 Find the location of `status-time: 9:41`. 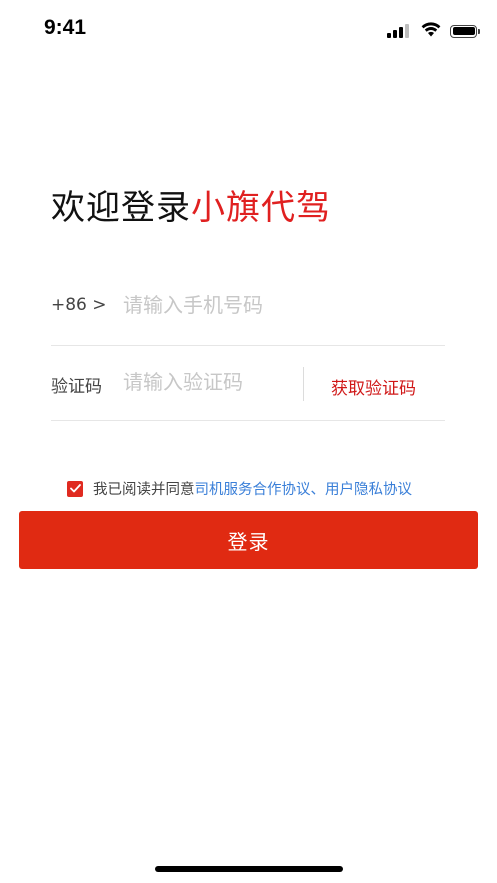

status-time: 9:41 is located at coordinates (65, 27).